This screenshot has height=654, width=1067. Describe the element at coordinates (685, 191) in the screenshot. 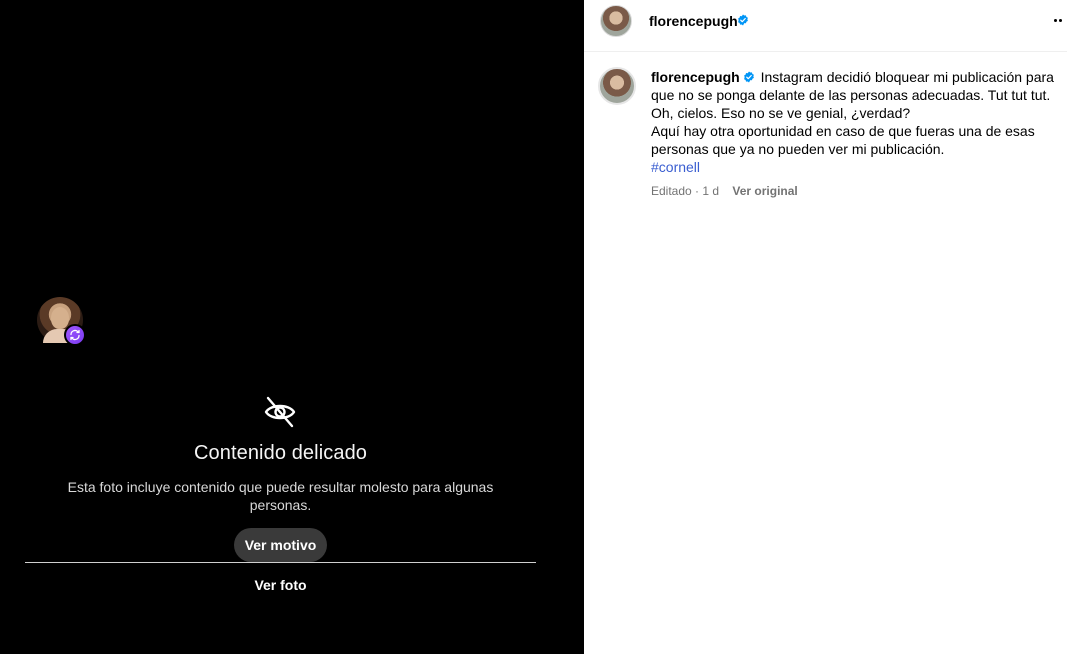

I see `edited-timestamp: Editado · 1 d` at that location.